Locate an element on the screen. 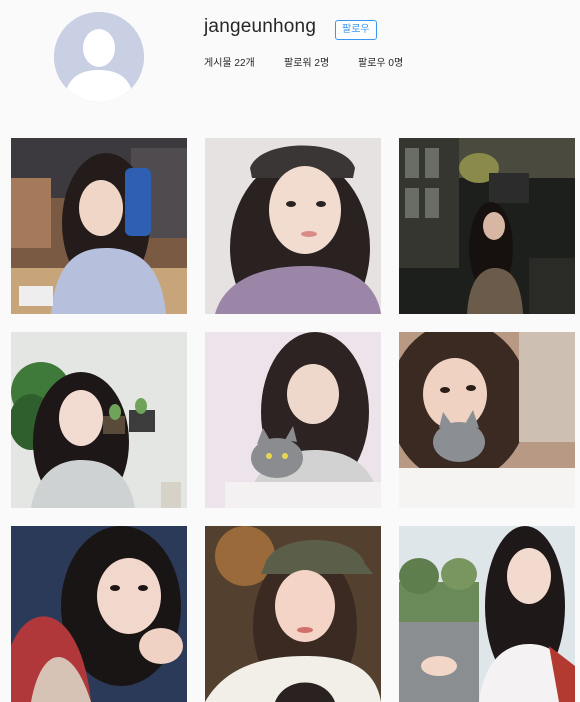  photo-plants-image is located at coordinates (99, 420).